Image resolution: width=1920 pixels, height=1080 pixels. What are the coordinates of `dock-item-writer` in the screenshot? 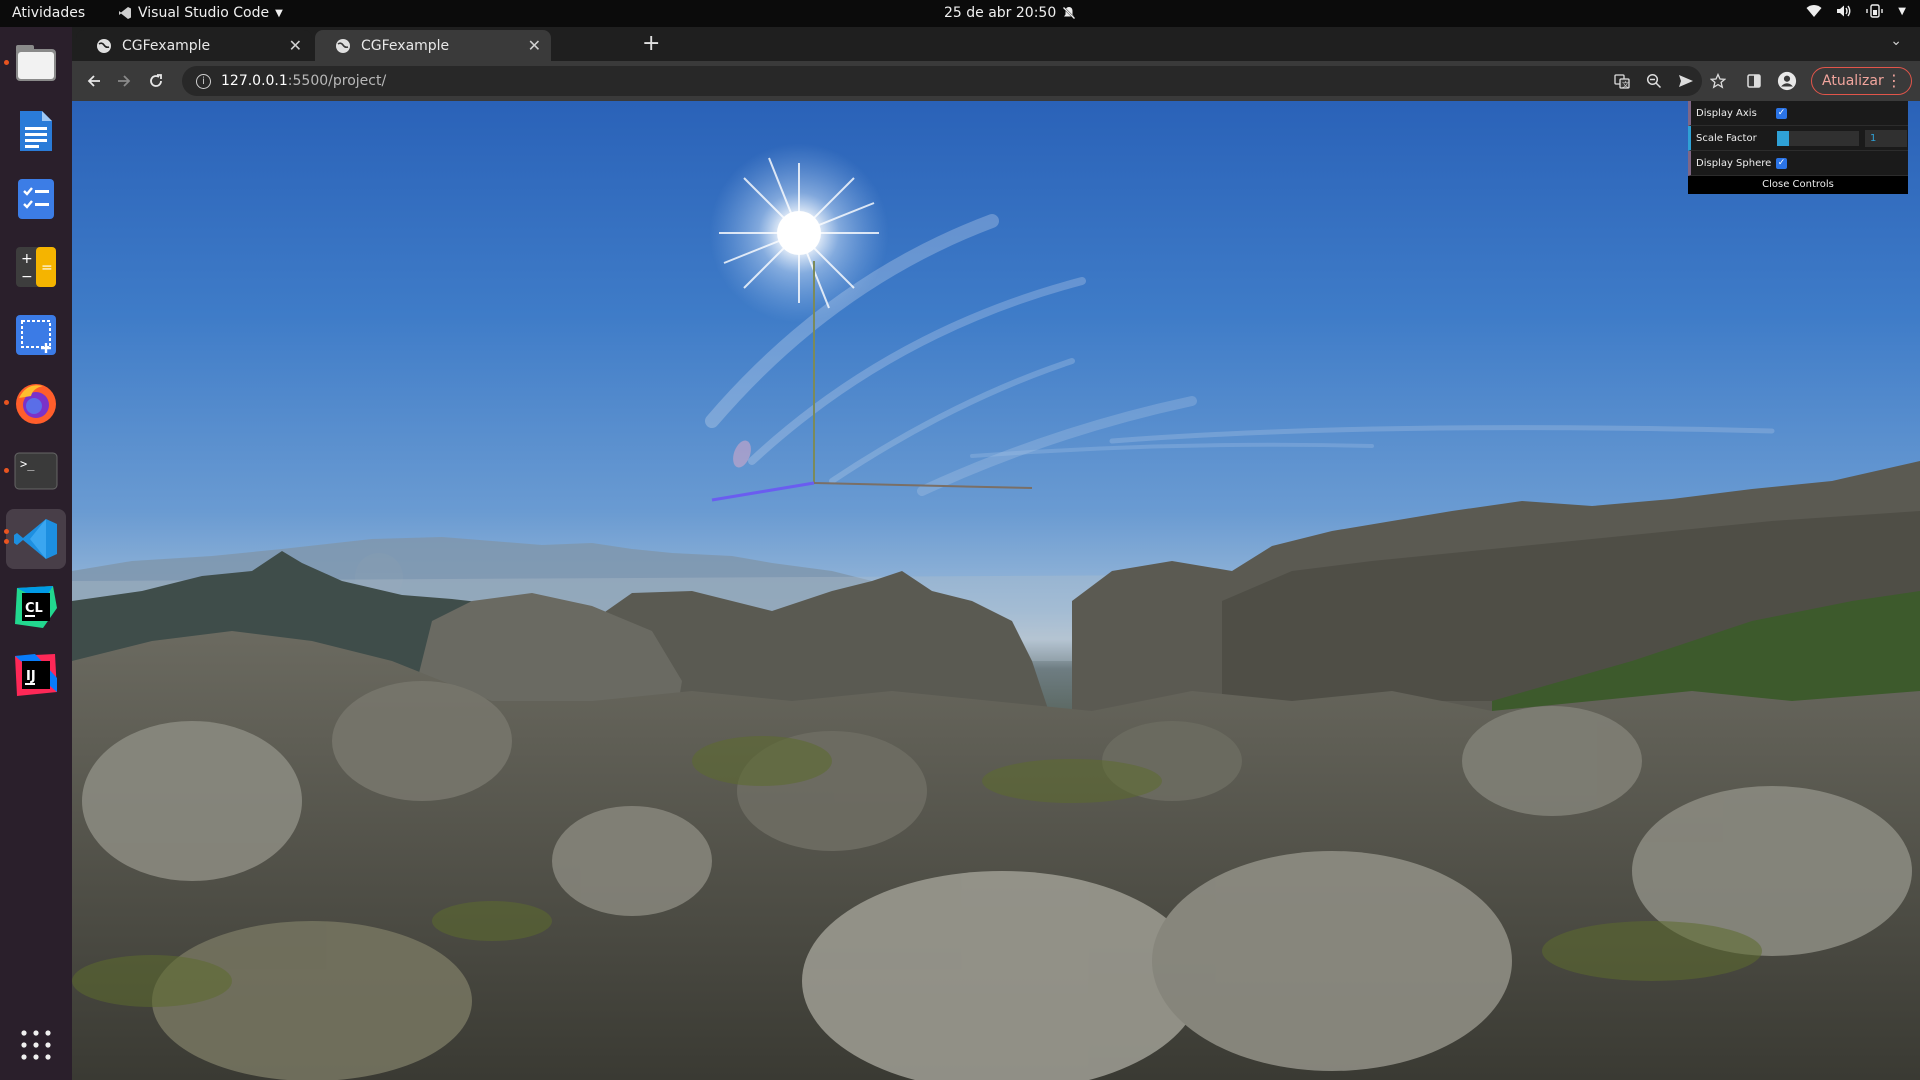 It's located at (36, 131).